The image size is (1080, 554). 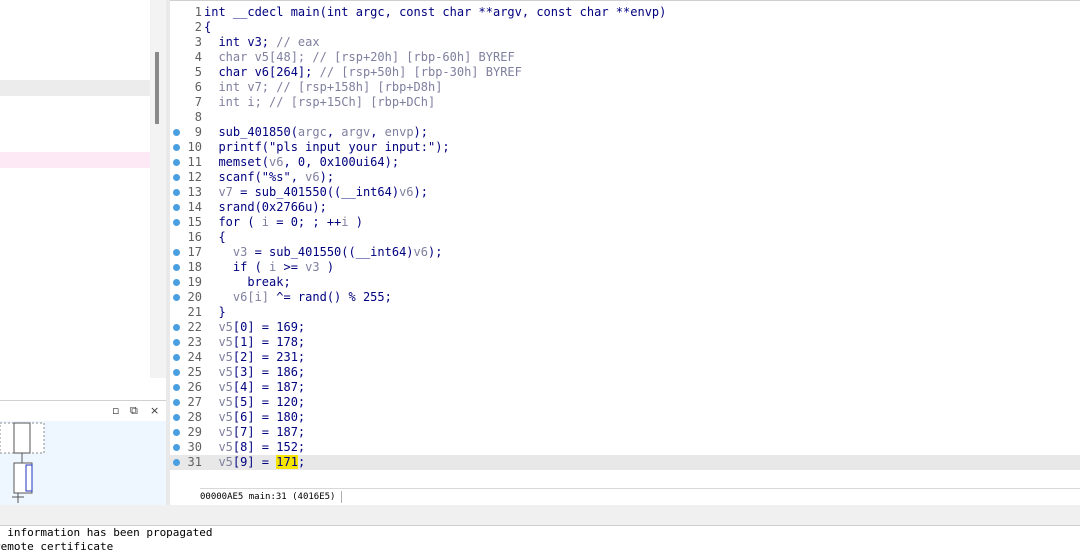 I want to click on status-separator, so click(x=342, y=496).